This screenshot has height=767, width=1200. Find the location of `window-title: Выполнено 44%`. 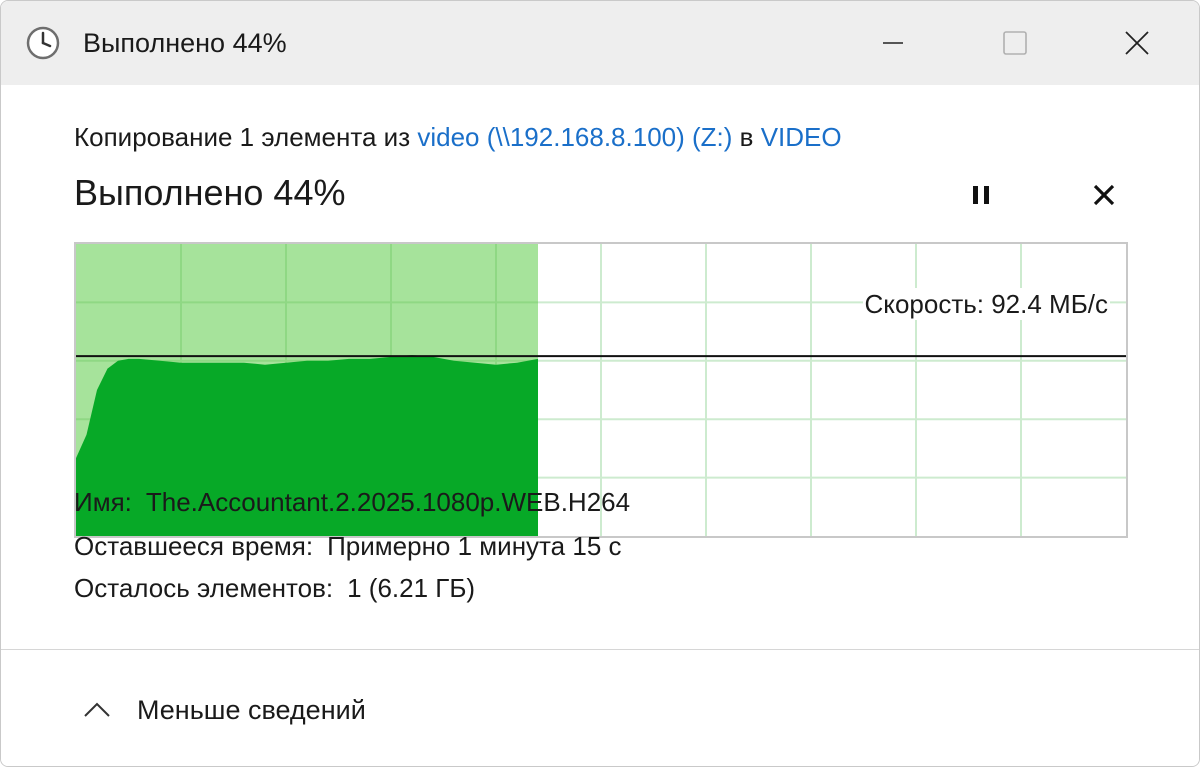

window-title: Выполнено 44% is located at coordinates (185, 43).